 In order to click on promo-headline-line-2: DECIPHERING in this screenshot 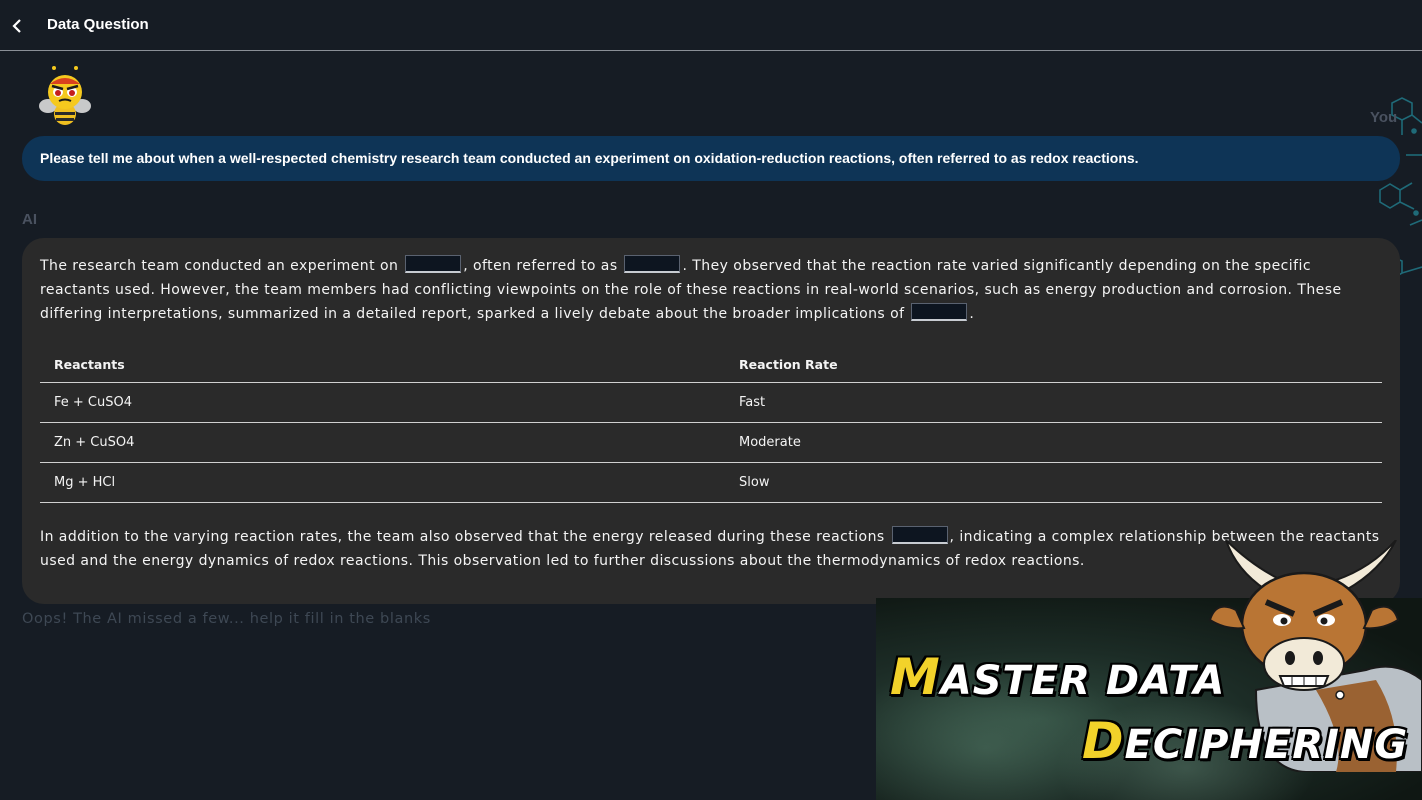, I will do `click(1245, 741)`.